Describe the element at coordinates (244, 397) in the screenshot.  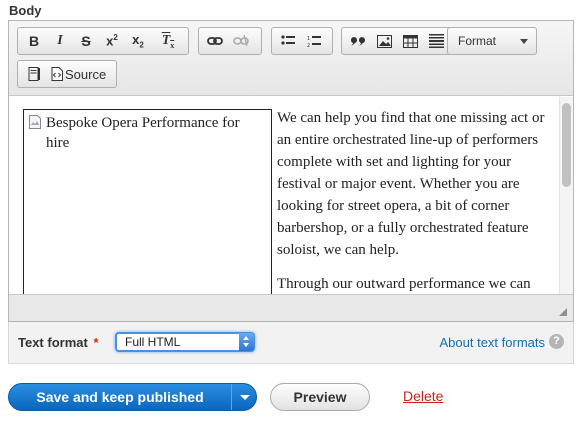
I see `save-options-dropdown` at that location.